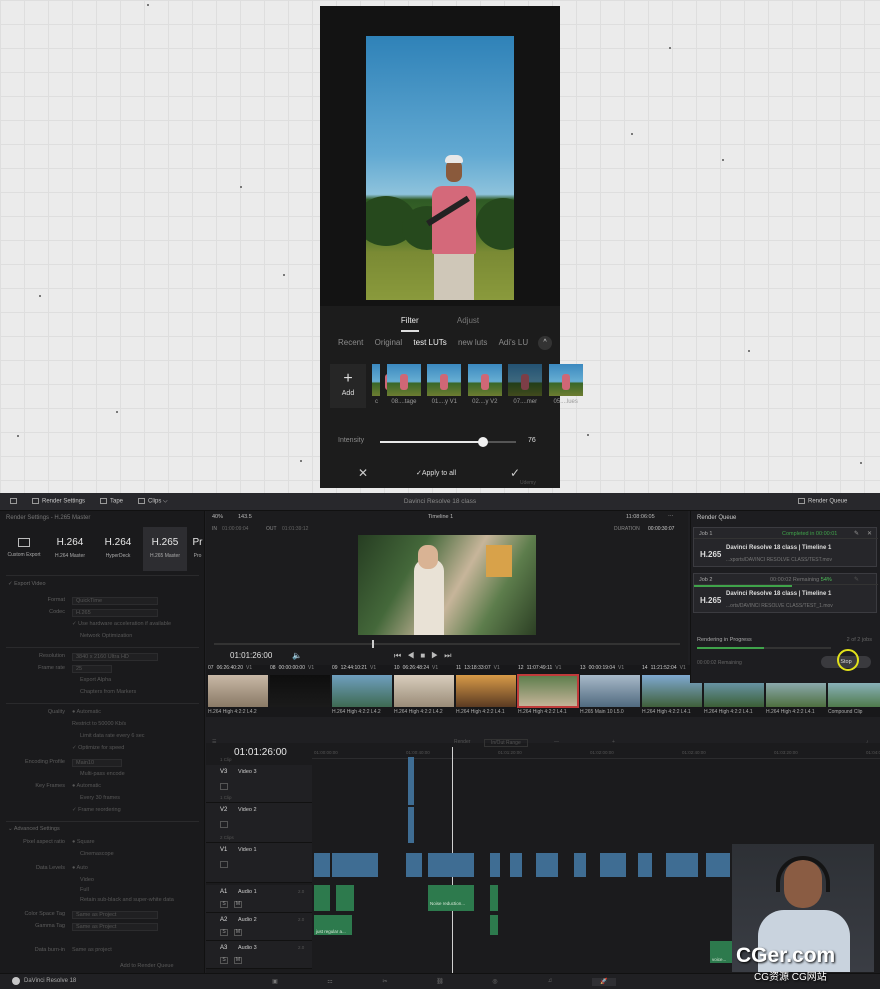 This screenshot has height=989, width=880. I want to click on clip-thumbnail: 10 06:26:48:24 V1 H.264 High 4:2:2 L4.2, so click(425, 691).